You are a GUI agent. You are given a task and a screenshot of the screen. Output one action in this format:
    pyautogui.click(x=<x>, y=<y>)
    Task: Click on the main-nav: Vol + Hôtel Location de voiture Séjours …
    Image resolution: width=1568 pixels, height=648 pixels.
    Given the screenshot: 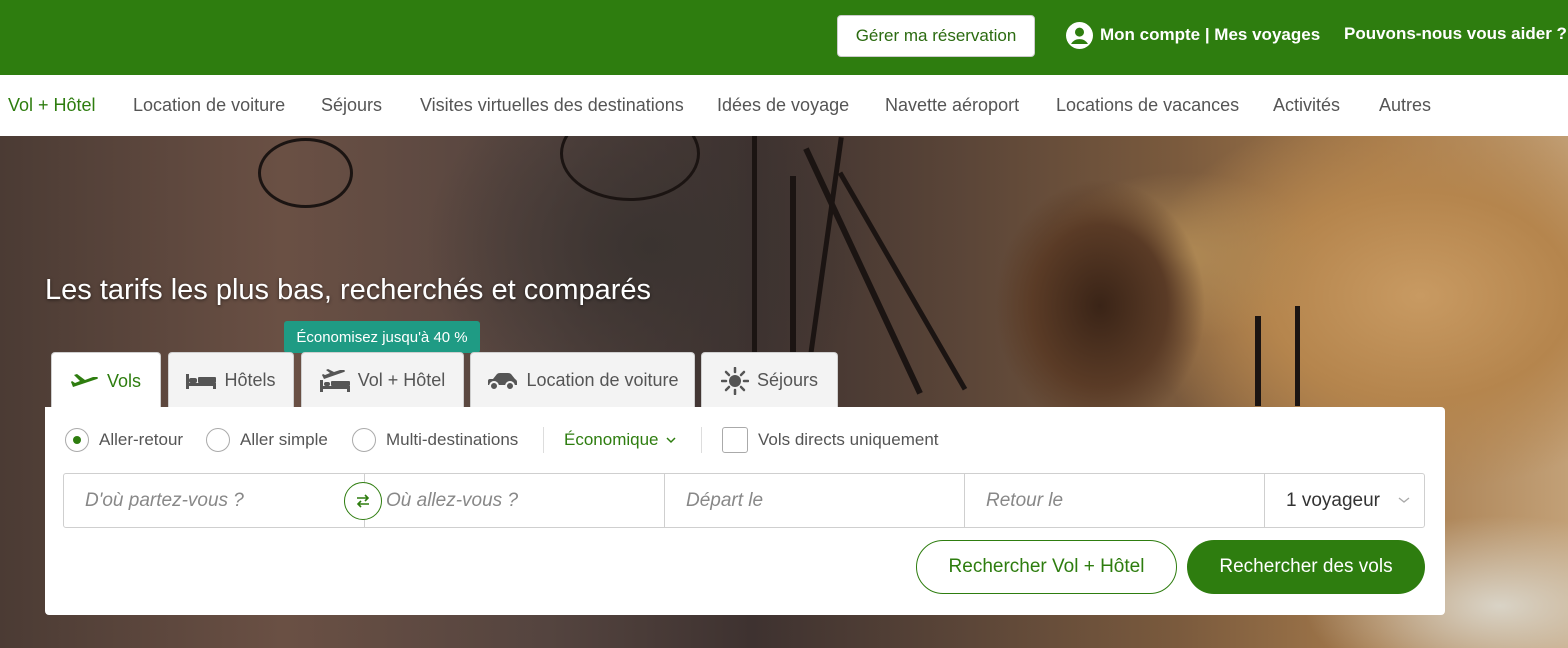 What is the action you would take?
    pyautogui.click(x=784, y=105)
    